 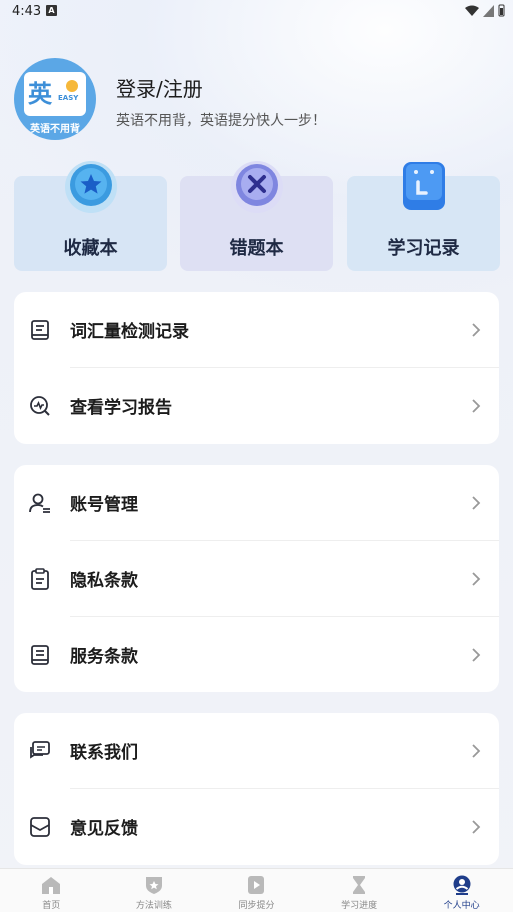 I want to click on battery-icon, so click(x=501, y=10).